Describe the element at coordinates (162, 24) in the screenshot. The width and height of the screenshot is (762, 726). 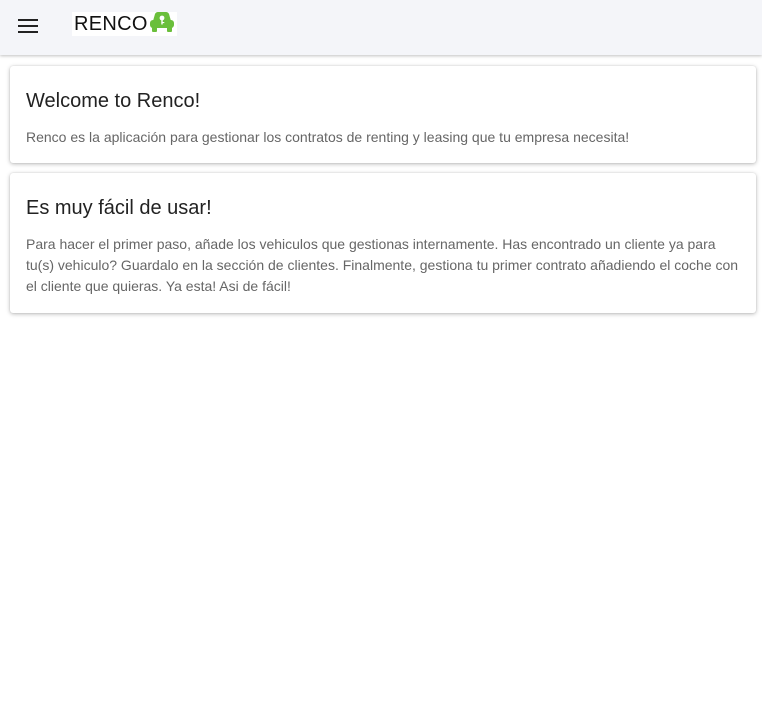
I see `car-icon` at that location.